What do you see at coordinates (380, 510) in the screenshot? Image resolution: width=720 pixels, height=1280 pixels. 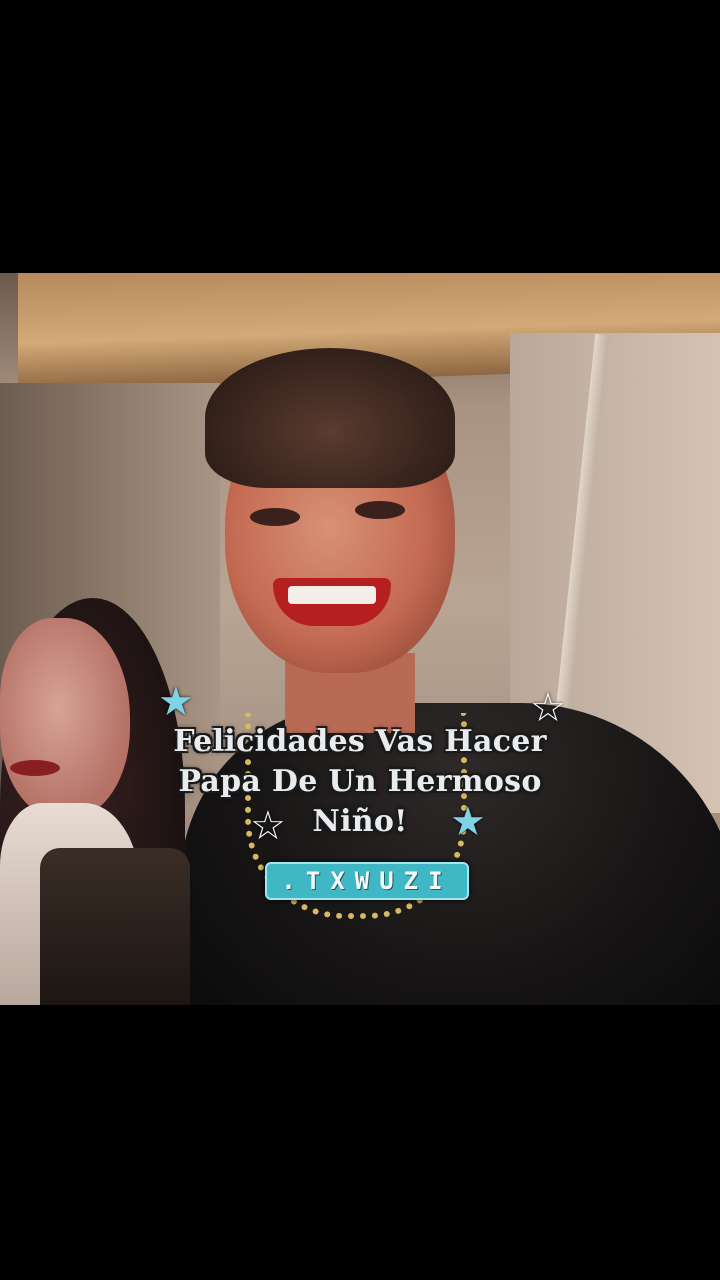 I see `main-person-eye-right` at bounding box center [380, 510].